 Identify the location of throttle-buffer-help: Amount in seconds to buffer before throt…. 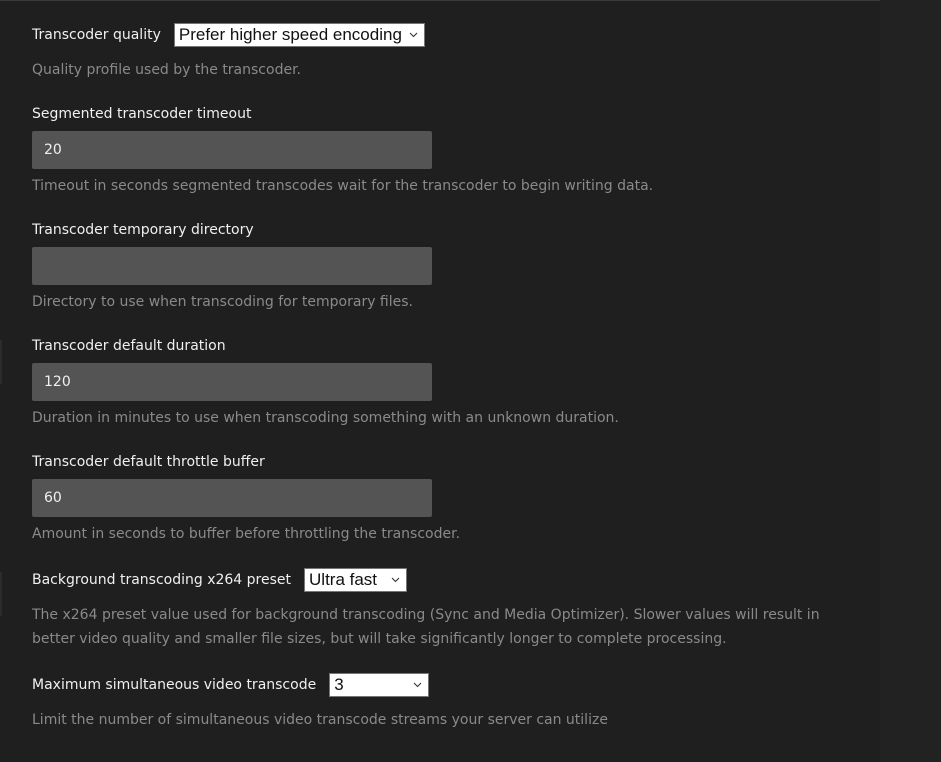
(246, 534).